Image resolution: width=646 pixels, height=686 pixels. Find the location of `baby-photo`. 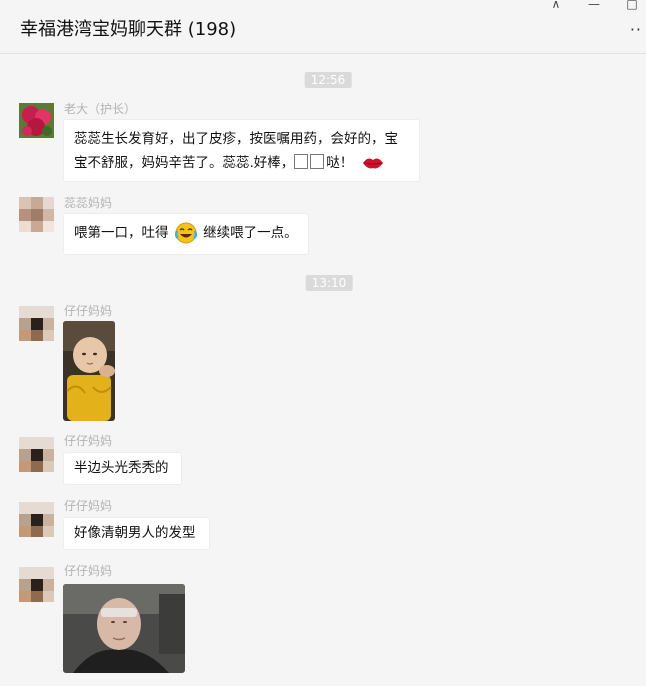

baby-photo is located at coordinates (89, 371).